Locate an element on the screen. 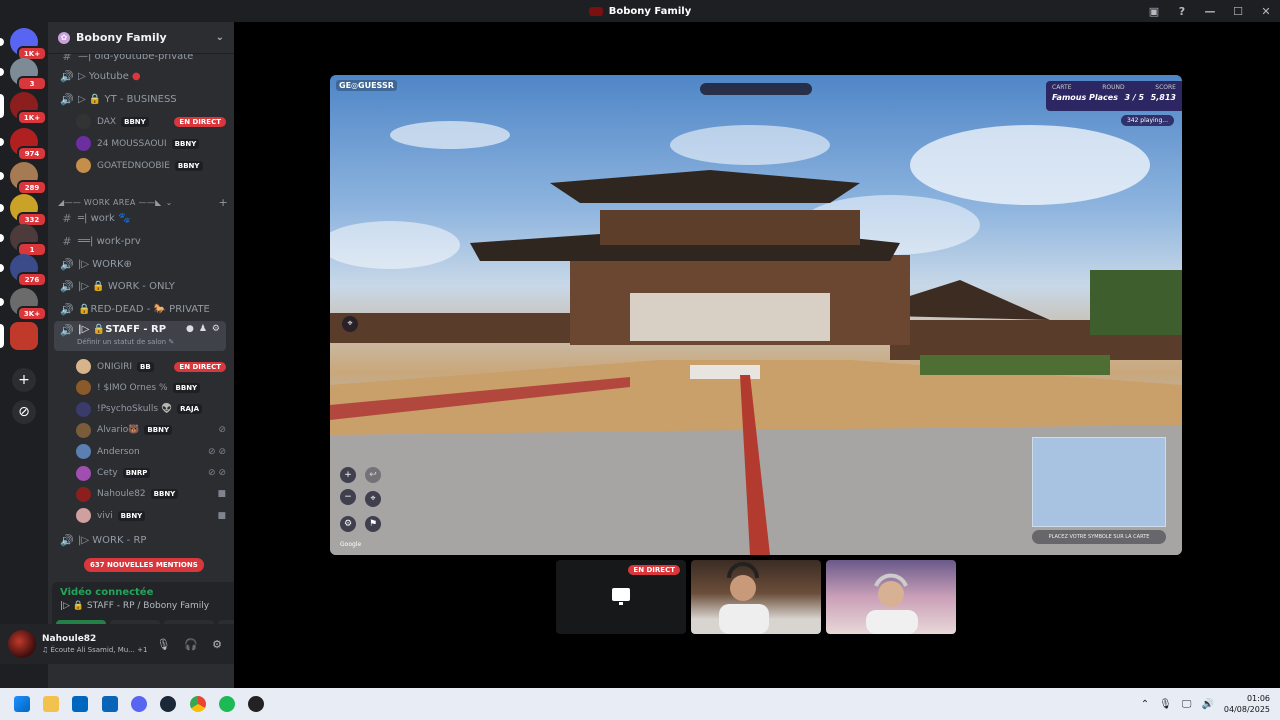 This screenshot has width=1280, height=720. windows-start-icon is located at coordinates (22, 704).